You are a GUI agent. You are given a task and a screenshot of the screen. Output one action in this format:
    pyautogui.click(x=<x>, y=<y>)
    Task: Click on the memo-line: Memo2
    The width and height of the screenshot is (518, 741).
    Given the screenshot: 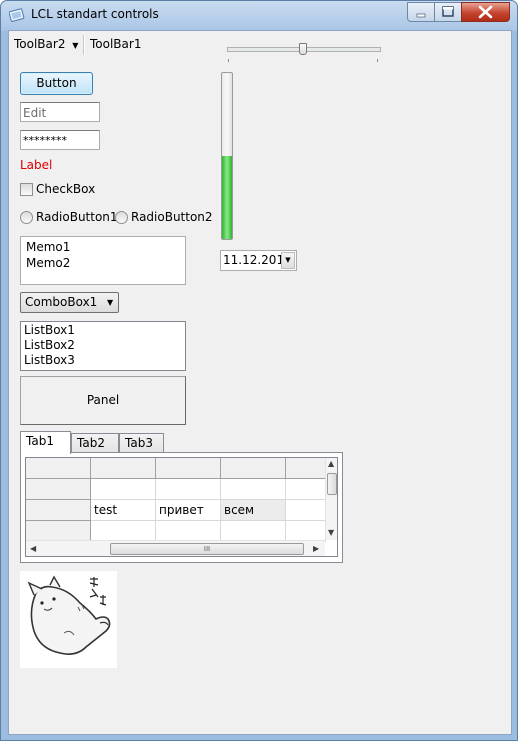 What is the action you would take?
    pyautogui.click(x=48, y=263)
    